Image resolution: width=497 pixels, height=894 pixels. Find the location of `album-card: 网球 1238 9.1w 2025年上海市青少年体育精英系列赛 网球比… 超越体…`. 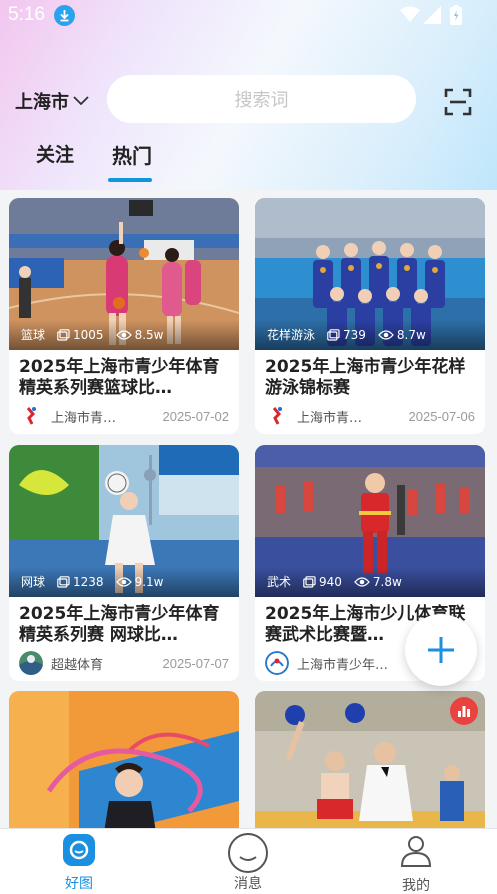

album-card: 网球 1238 9.1w 2025年上海市青少年体育精英系列赛 网球比… 超越体… is located at coordinates (124, 563).